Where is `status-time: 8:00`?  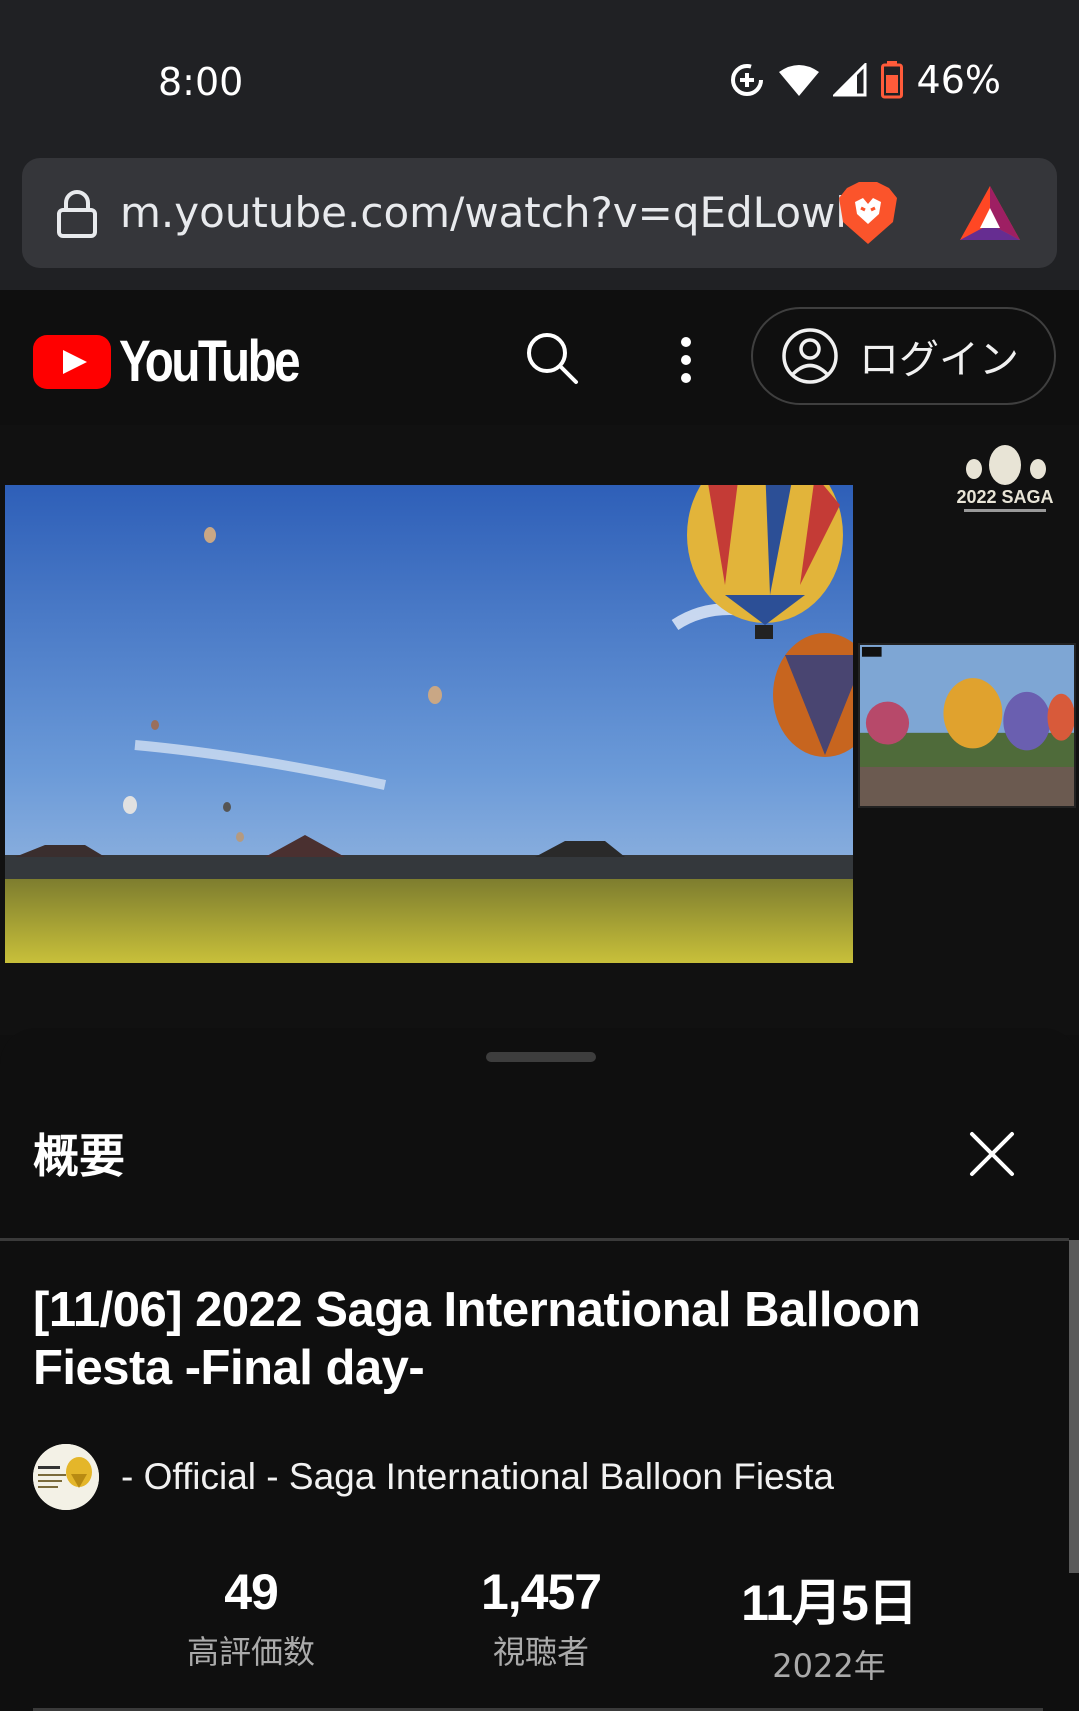 status-time: 8:00 is located at coordinates (201, 82).